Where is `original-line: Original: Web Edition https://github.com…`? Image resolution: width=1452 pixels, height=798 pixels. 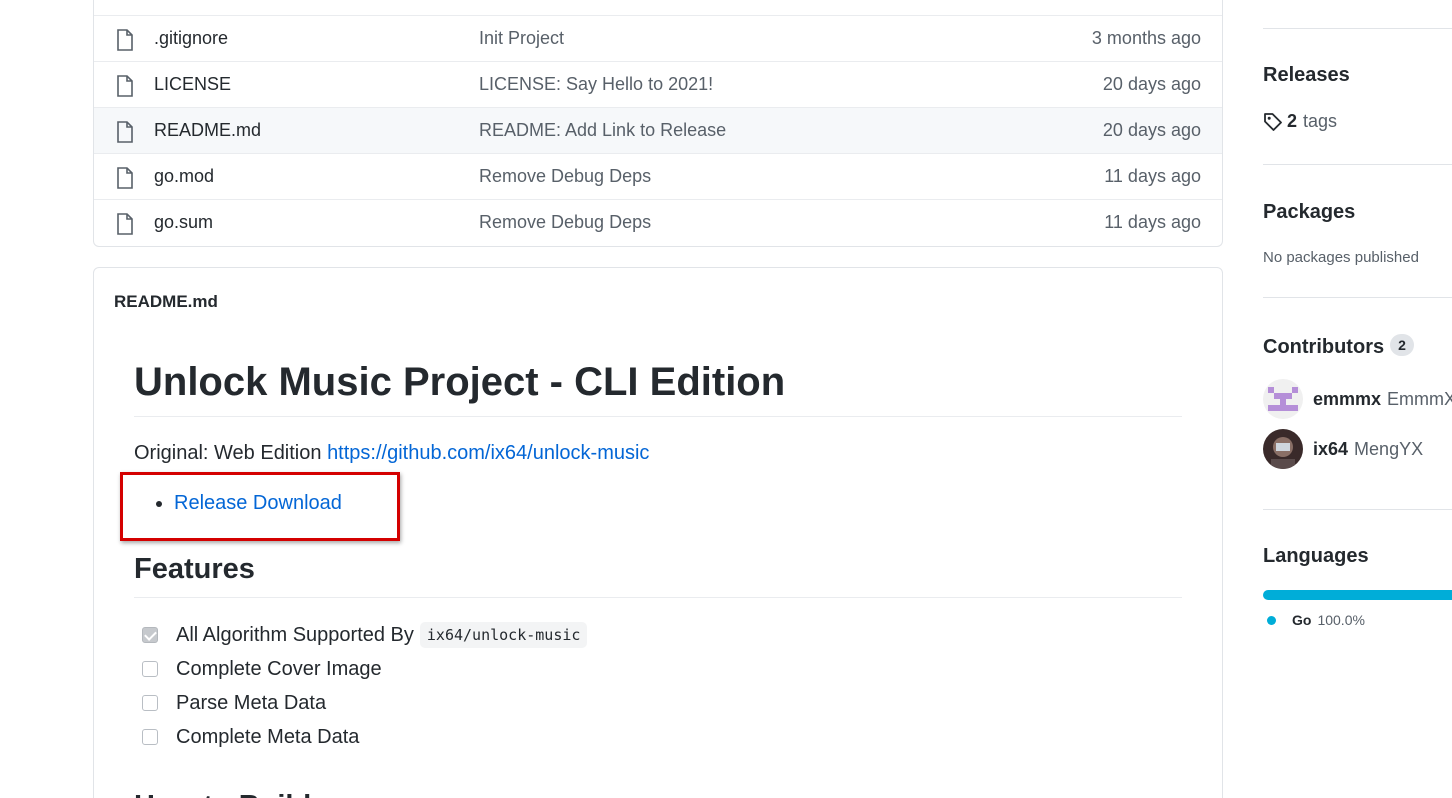
original-line: Original: Web Edition https://github.com… is located at coordinates (658, 453).